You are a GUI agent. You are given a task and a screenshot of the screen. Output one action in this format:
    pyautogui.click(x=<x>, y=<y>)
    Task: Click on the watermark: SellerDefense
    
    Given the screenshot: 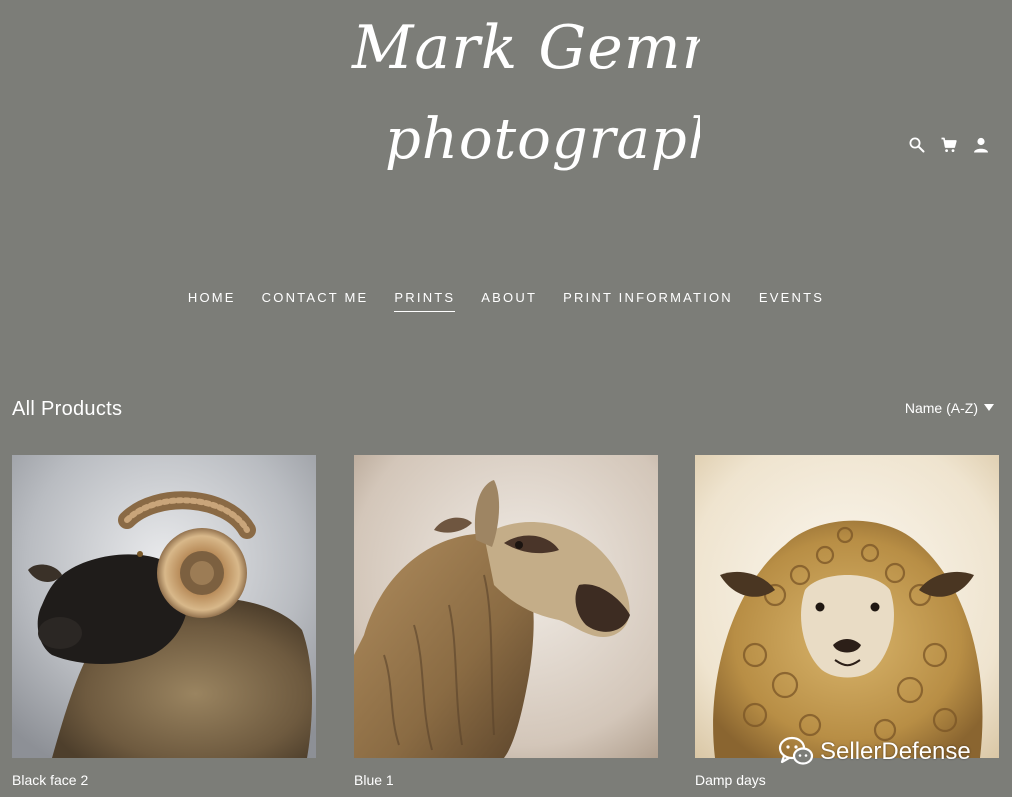 What is the action you would take?
    pyautogui.click(x=874, y=752)
    